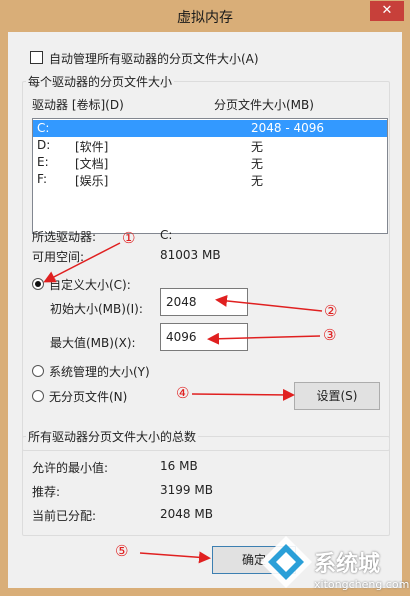 The width and height of the screenshot is (410, 596). What do you see at coordinates (347, 564) in the screenshot?
I see `watermark-text: 系统城` at bounding box center [347, 564].